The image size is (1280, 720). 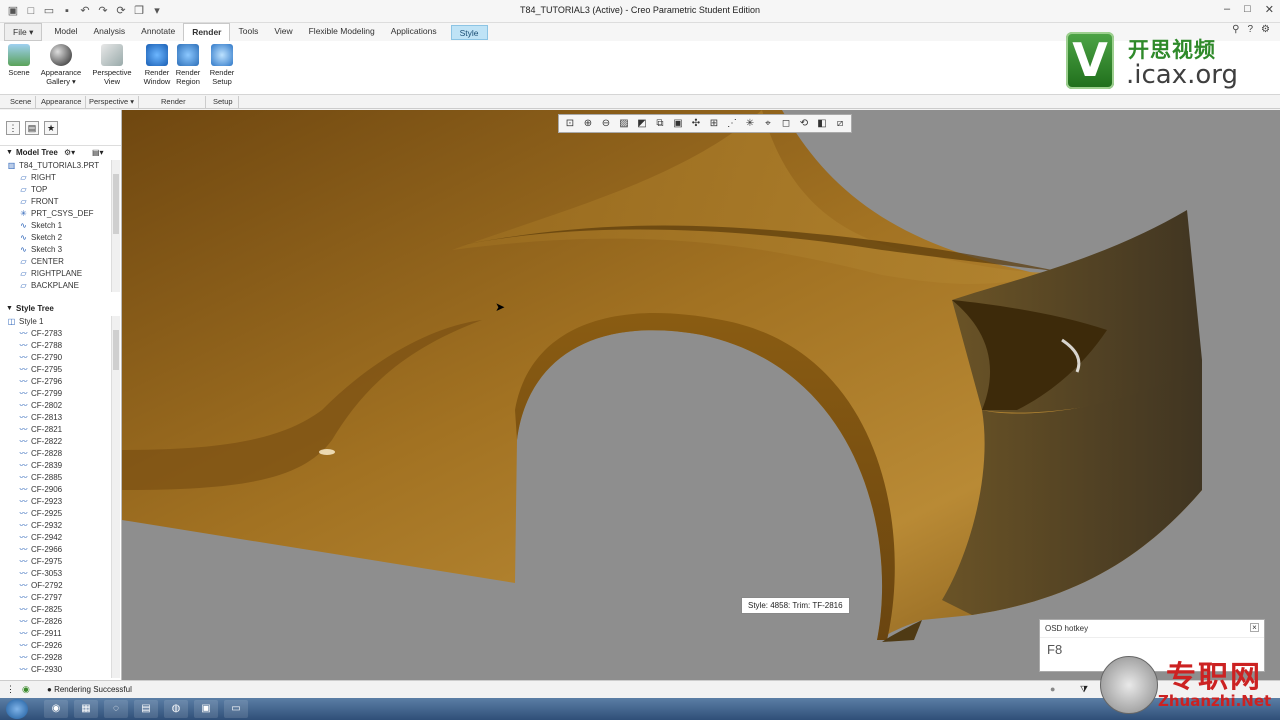 What do you see at coordinates (60, 574) in the screenshot?
I see `style-tree-item: 〰 CF-3053` at bounding box center [60, 574].